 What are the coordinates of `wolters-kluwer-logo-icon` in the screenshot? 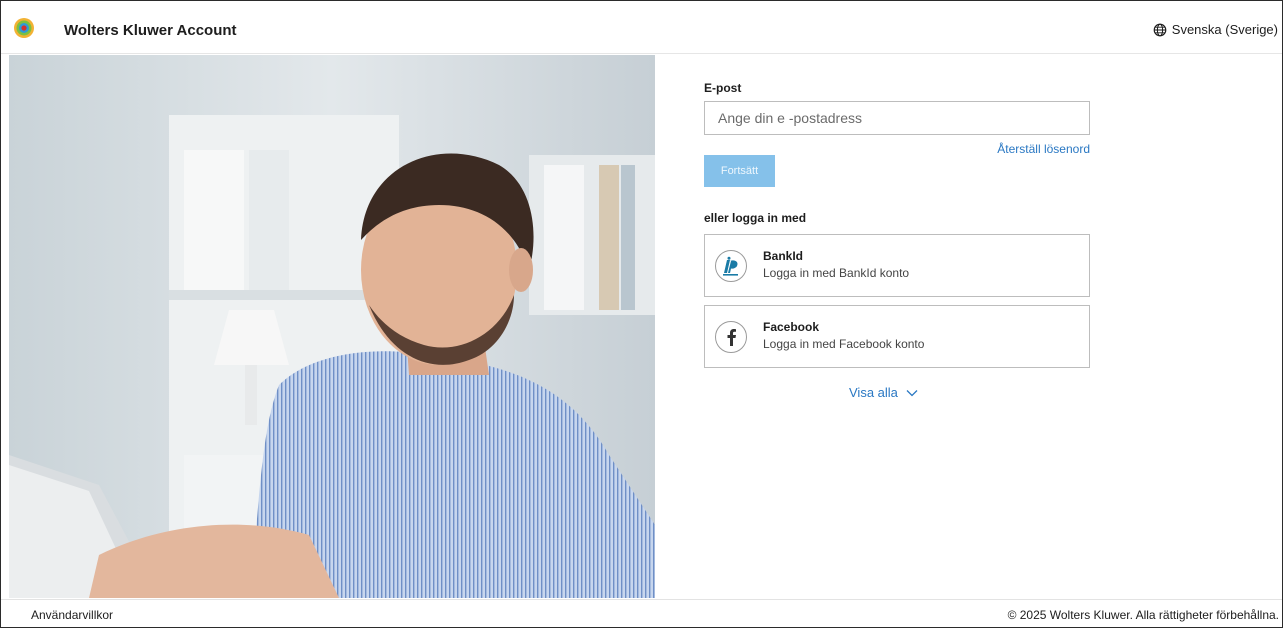 It's located at (24, 28).